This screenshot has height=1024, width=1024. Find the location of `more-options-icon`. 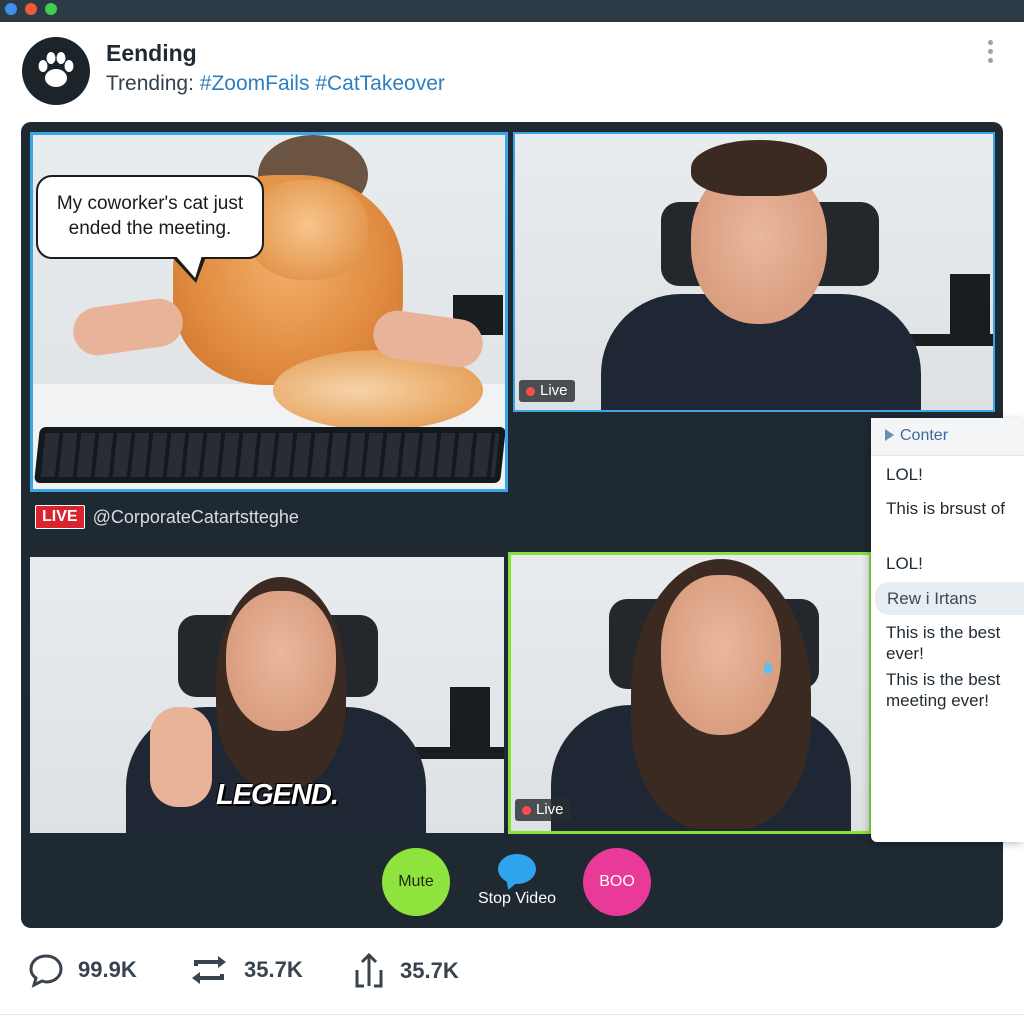

more-options-icon is located at coordinates (990, 54).